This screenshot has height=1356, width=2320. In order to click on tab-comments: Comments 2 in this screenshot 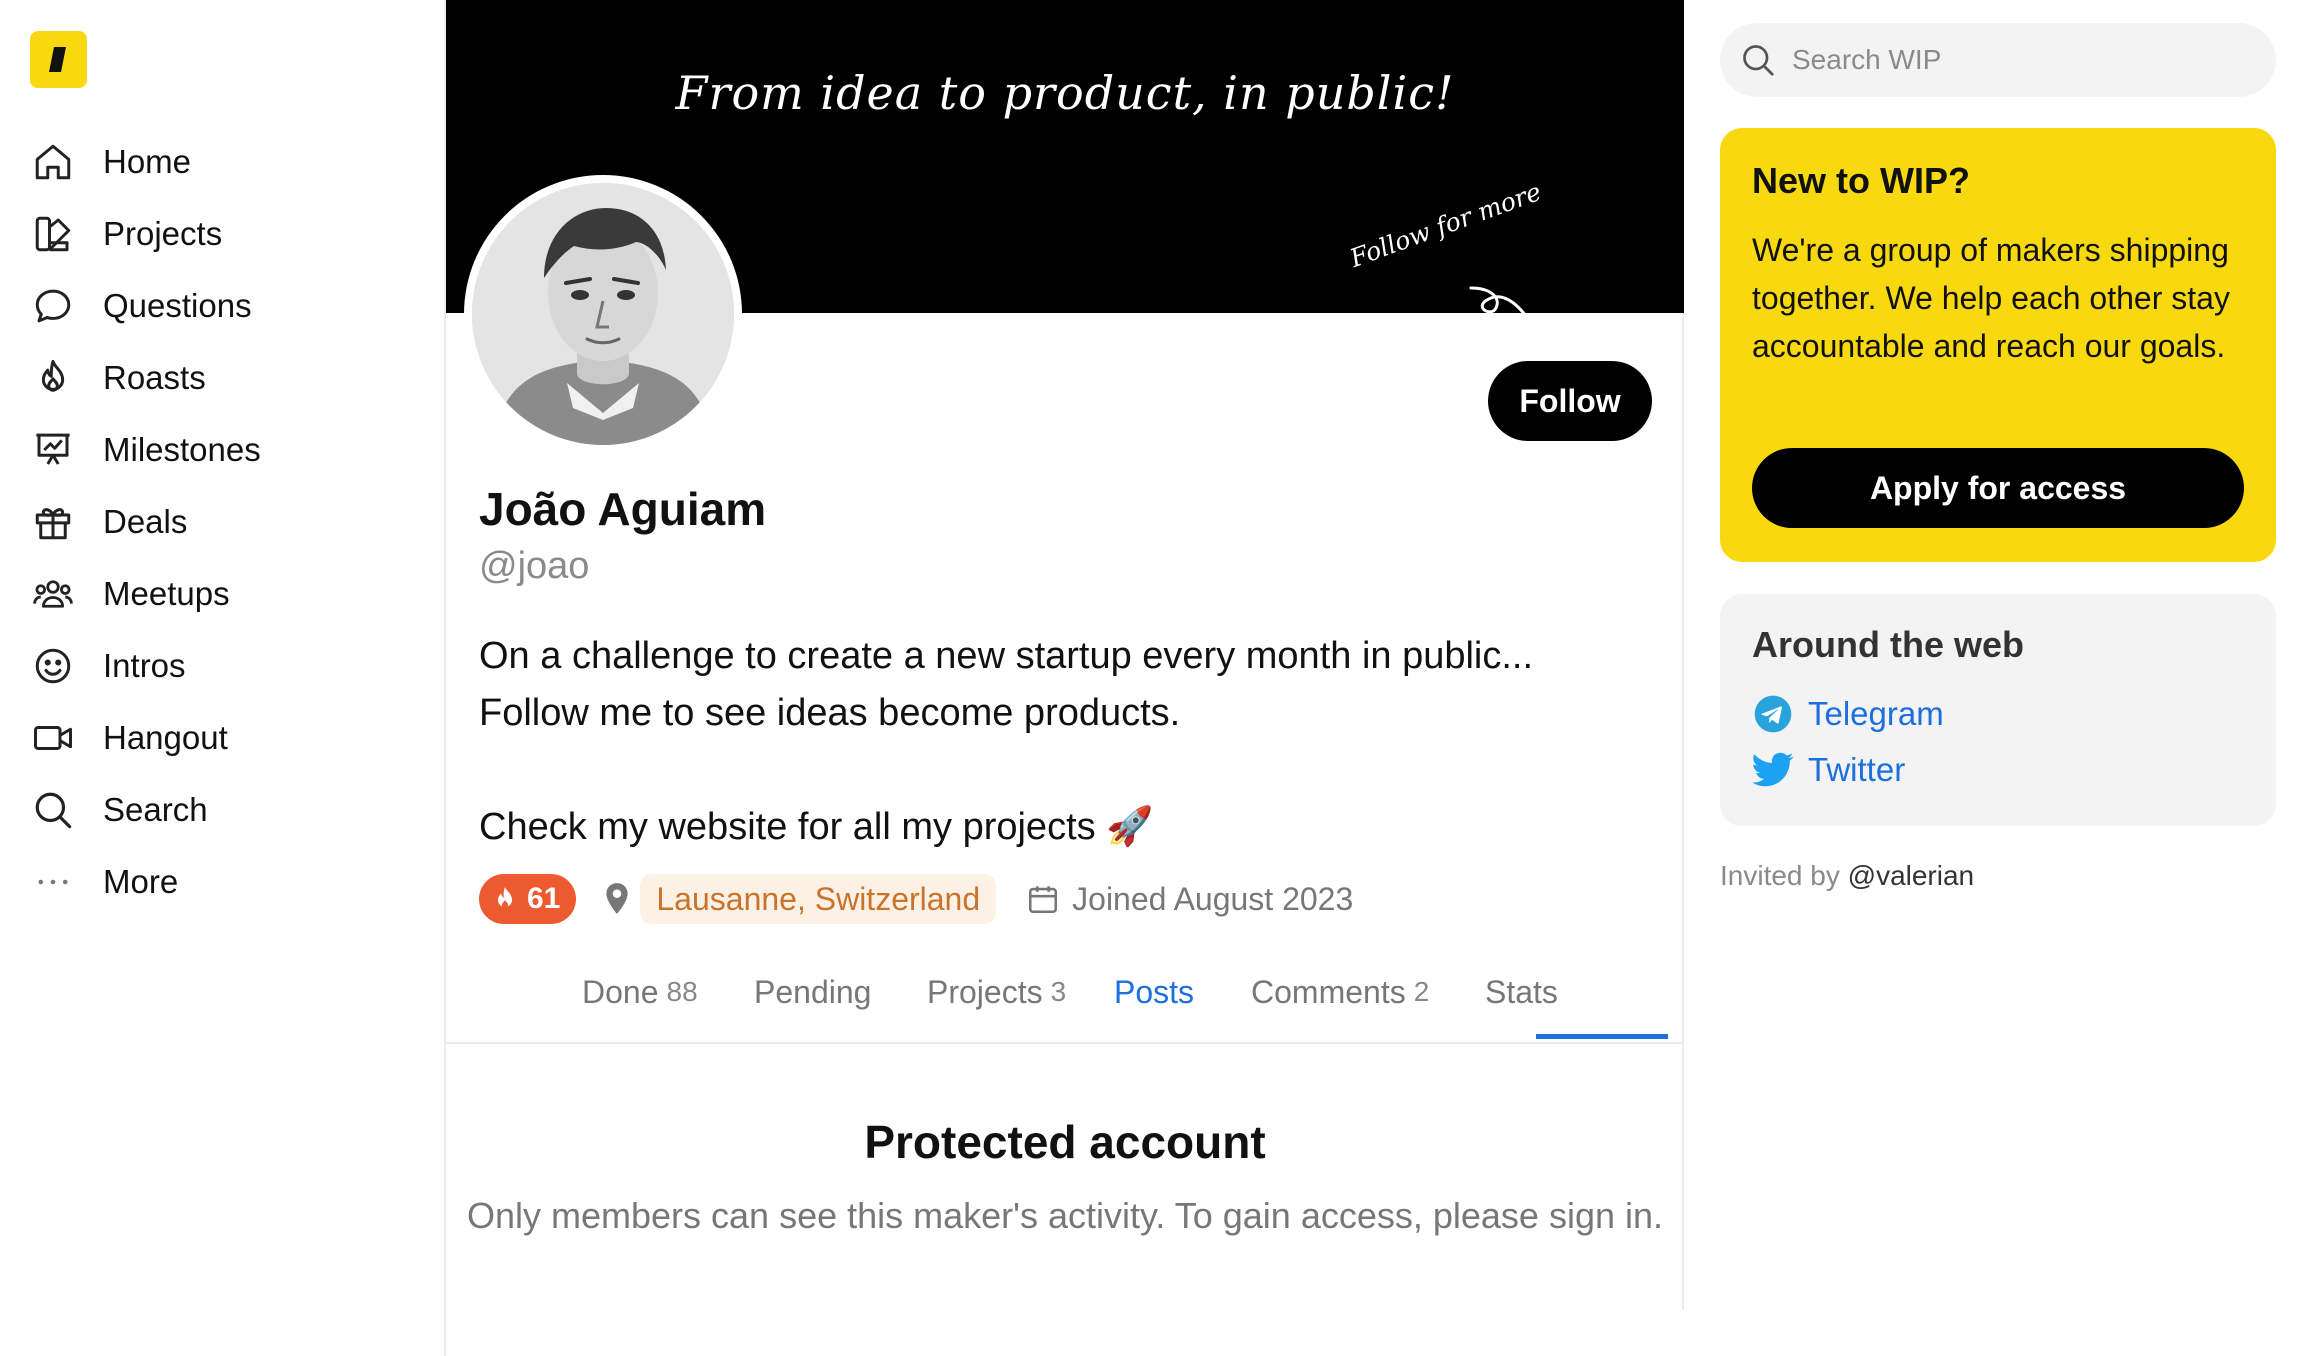, I will do `click(1340, 992)`.